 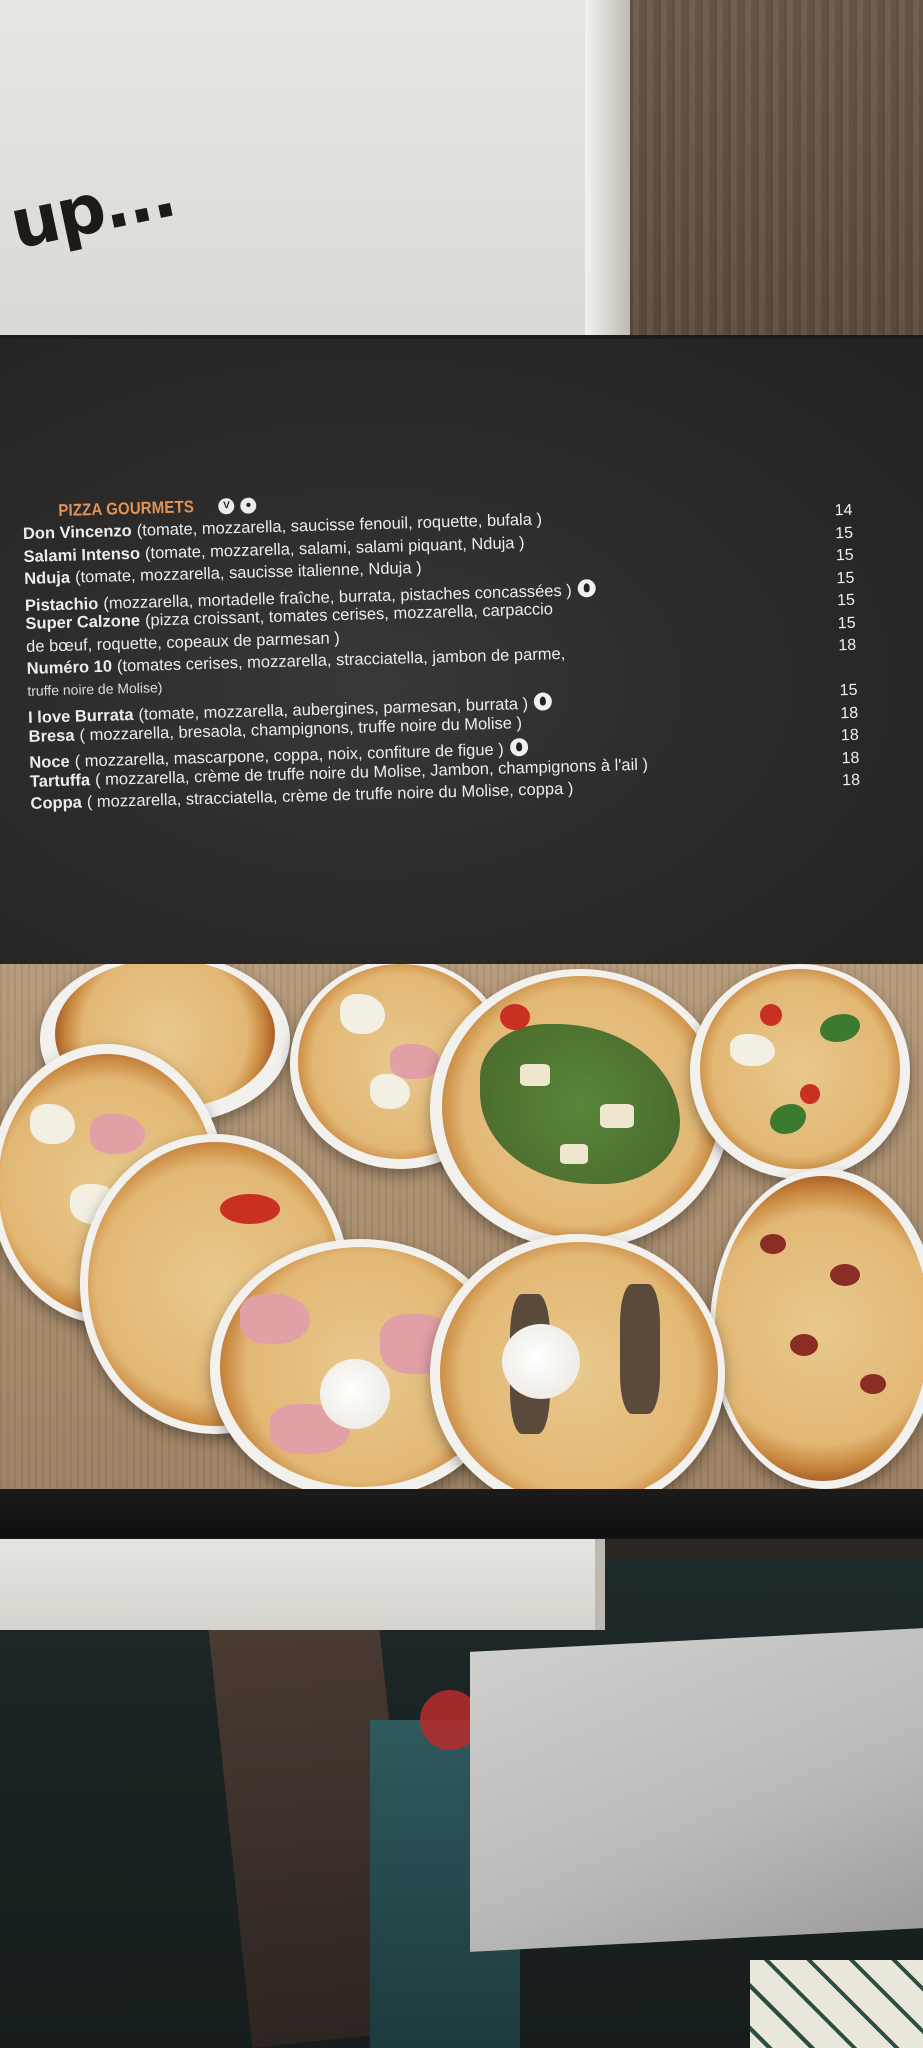 I want to click on menu-bottom-edge, so click(x=461, y=1513).